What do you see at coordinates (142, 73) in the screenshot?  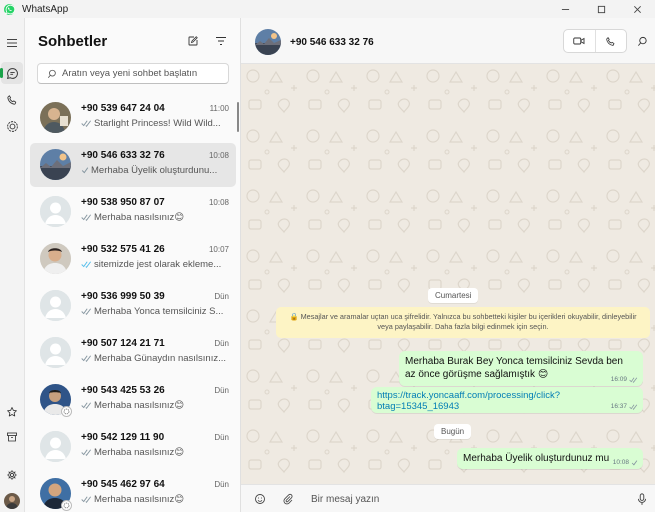 I see `search-input` at bounding box center [142, 73].